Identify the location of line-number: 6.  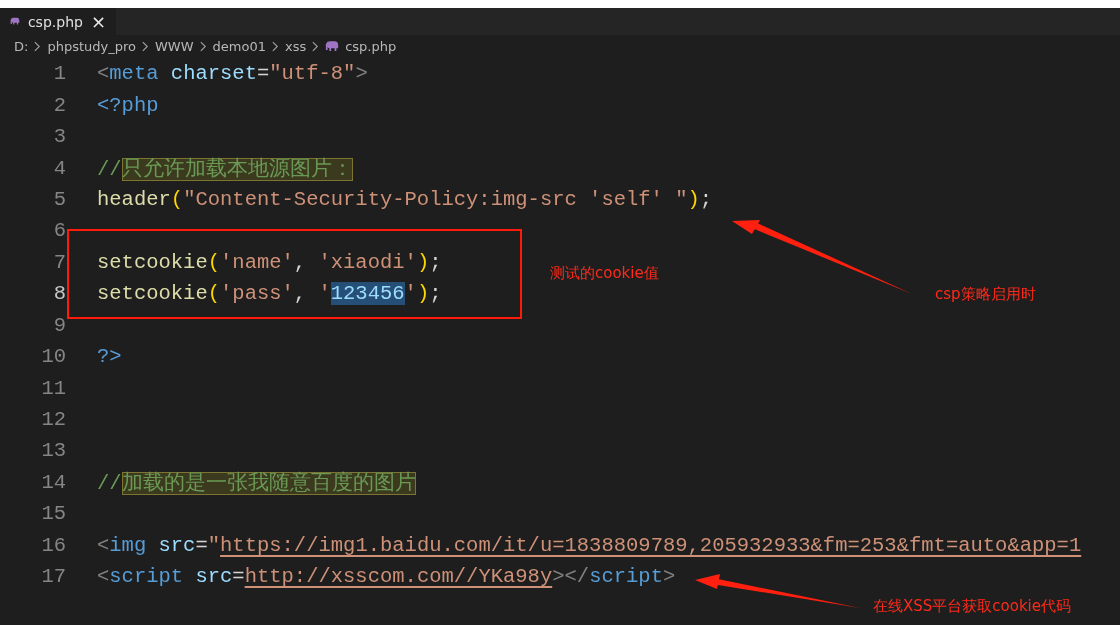
(59, 231).